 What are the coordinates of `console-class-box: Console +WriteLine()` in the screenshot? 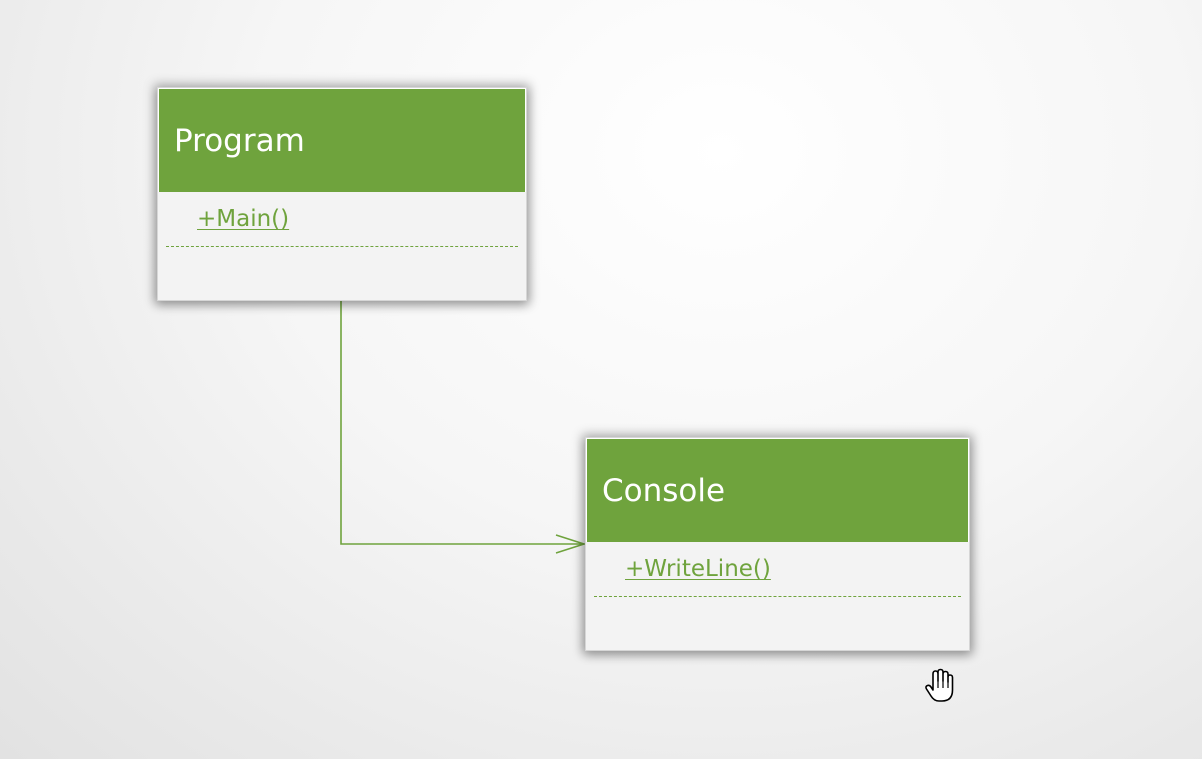 It's located at (777, 544).